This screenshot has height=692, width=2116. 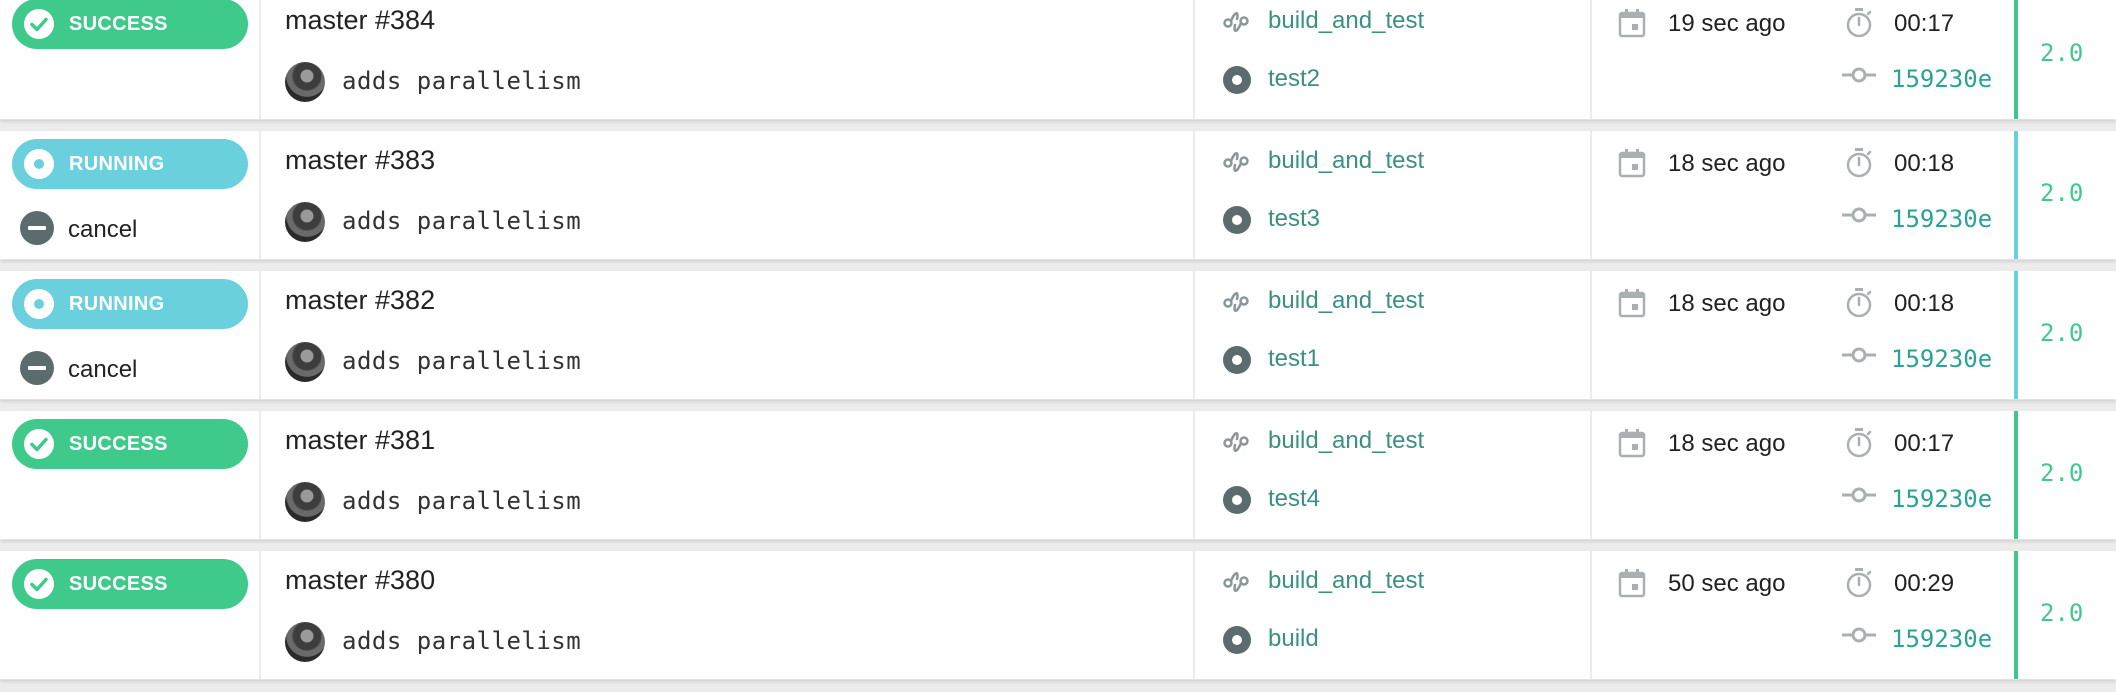 What do you see at coordinates (1294, 219) in the screenshot?
I see `job-link: test3` at bounding box center [1294, 219].